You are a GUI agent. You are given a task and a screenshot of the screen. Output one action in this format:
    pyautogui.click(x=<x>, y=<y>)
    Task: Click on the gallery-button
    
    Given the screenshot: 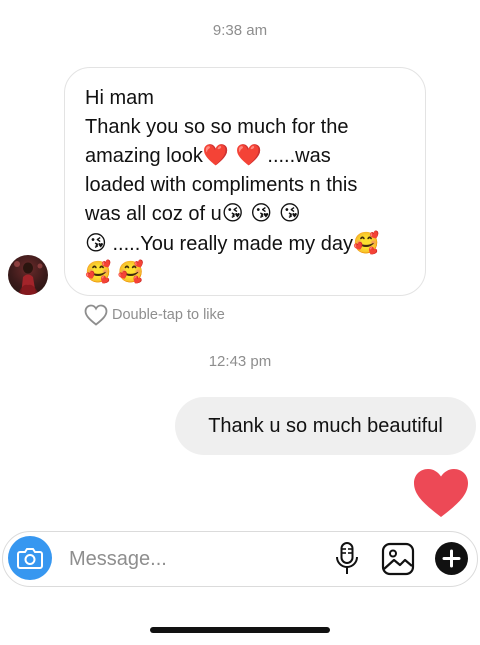 What is the action you would take?
    pyautogui.click(x=398, y=559)
    